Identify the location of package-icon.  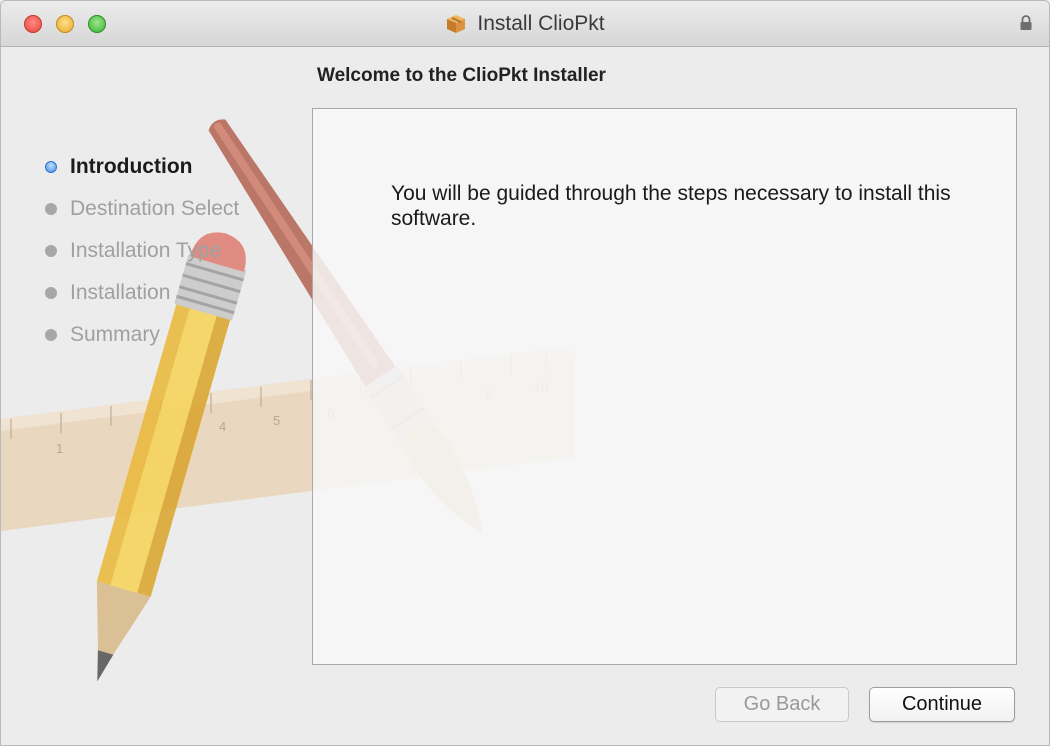
(456, 24).